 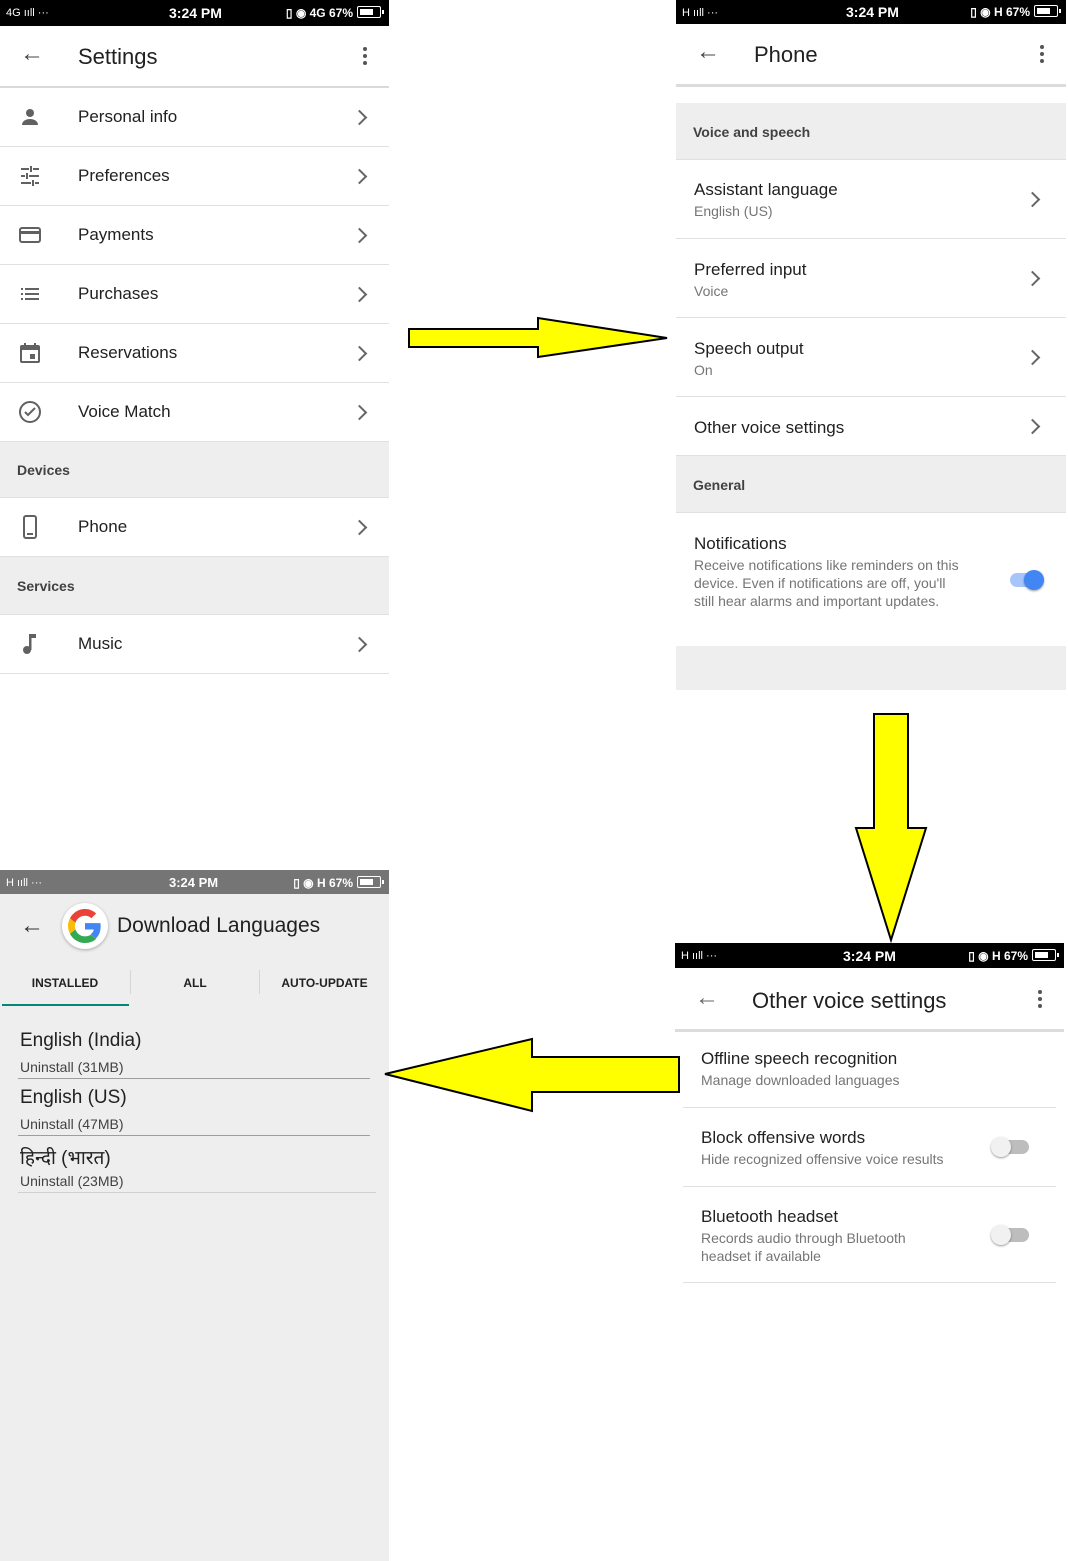 I want to click on google-logo-icon, so click(x=85, y=926).